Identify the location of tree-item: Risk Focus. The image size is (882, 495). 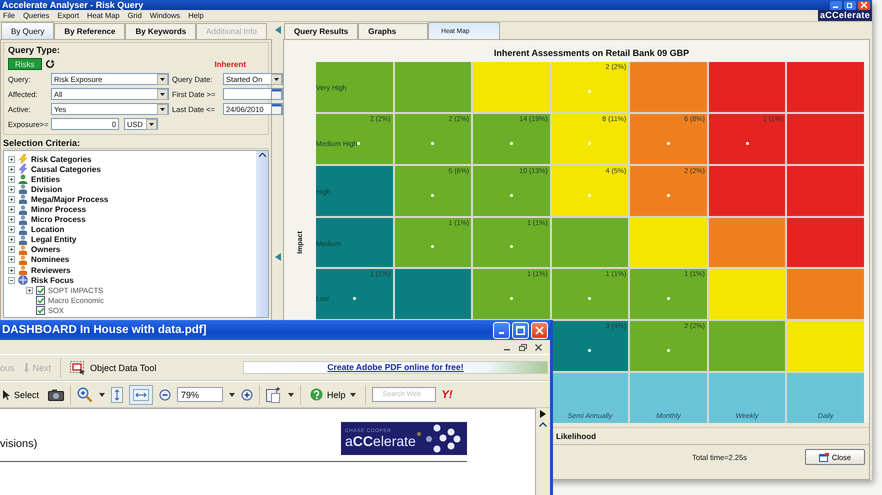
(52, 280).